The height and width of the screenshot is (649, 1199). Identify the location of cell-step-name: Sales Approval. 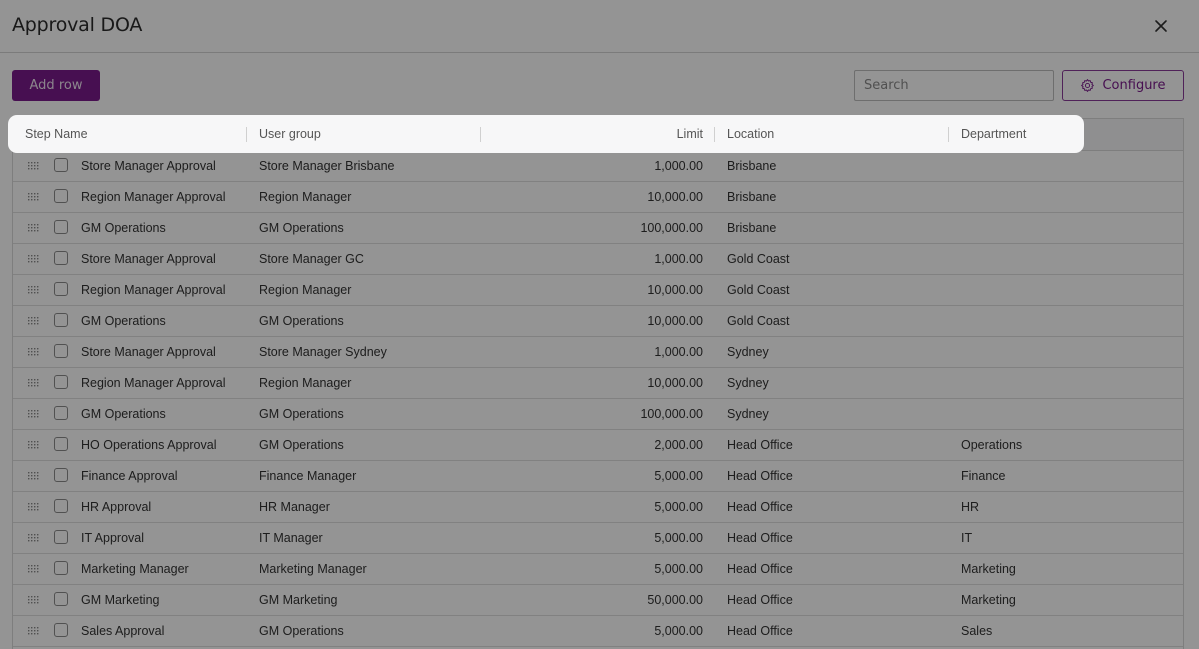
(161, 631).